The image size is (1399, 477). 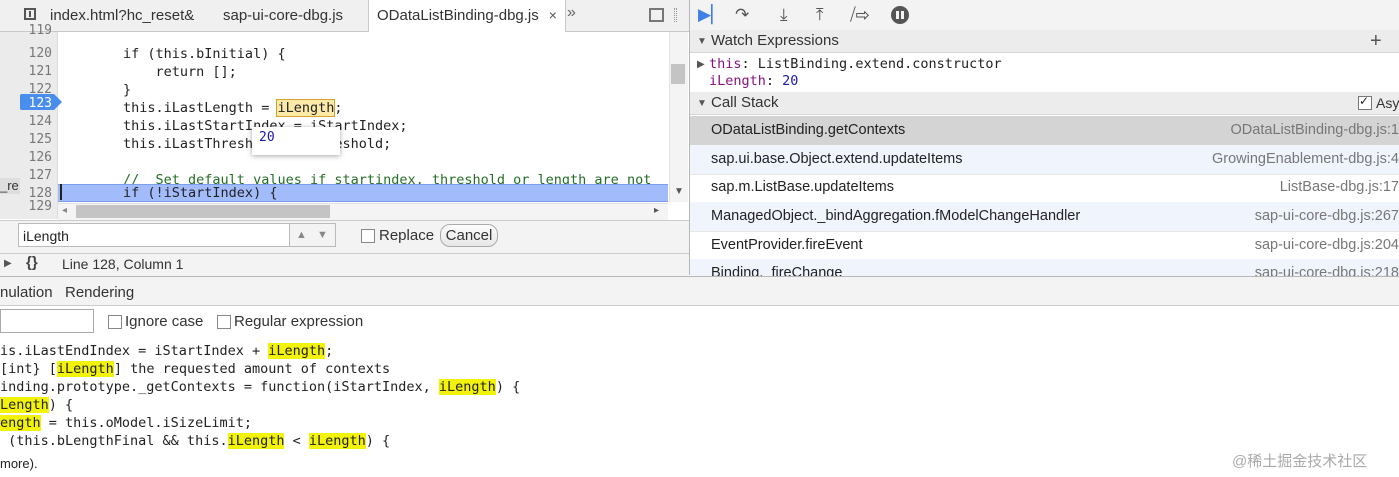 I want to click on tab-label: sap-ui-core-dbg.js, so click(x=283, y=15).